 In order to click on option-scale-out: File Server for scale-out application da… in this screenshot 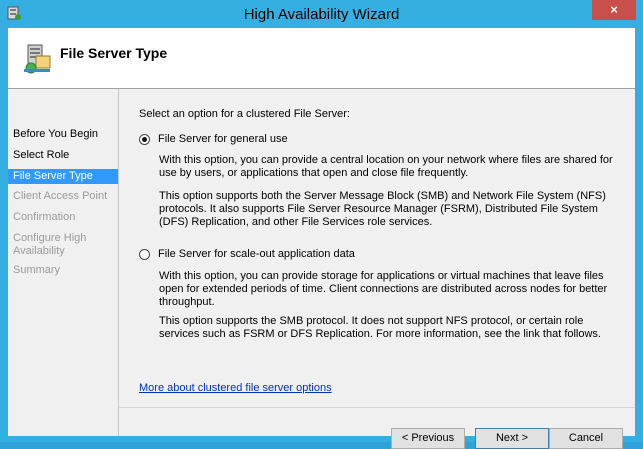, I will do `click(247, 254)`.